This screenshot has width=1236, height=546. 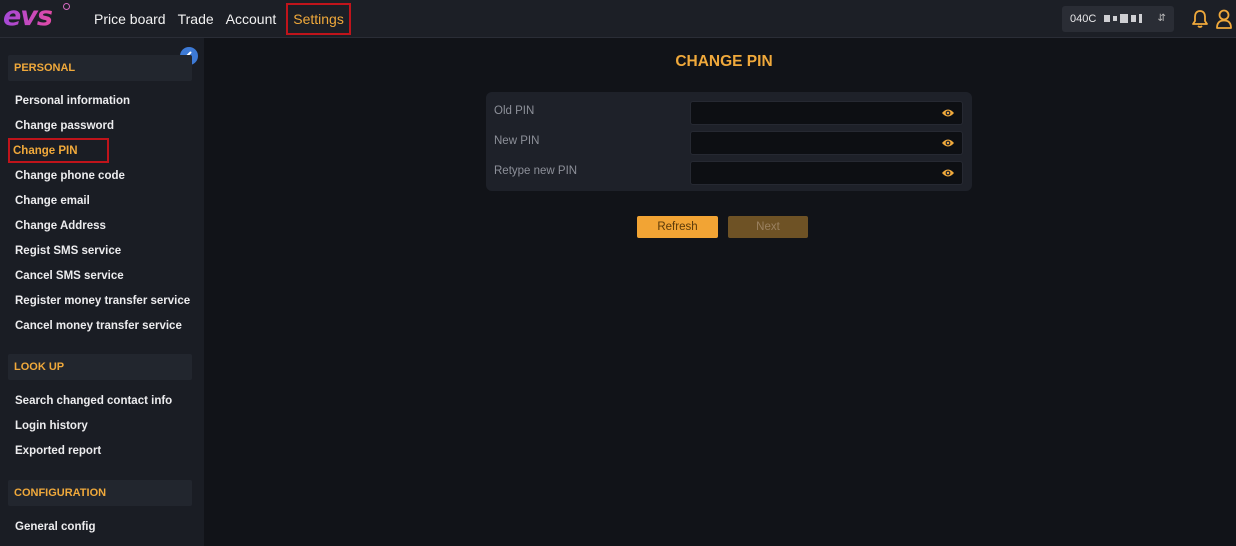 What do you see at coordinates (58, 451) in the screenshot?
I see `sidebar-item-exported-report: Exported report` at bounding box center [58, 451].